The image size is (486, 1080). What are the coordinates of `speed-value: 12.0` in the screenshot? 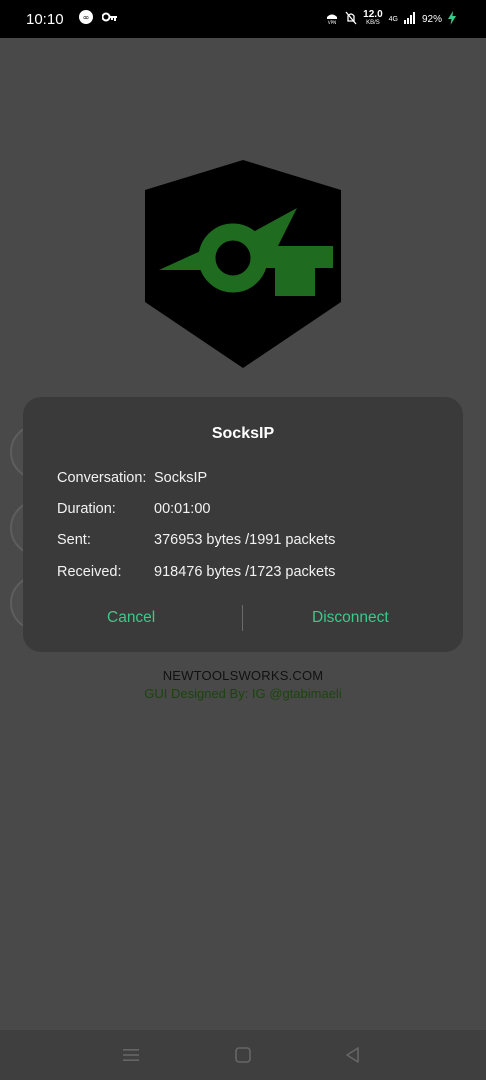 It's located at (373, 14).